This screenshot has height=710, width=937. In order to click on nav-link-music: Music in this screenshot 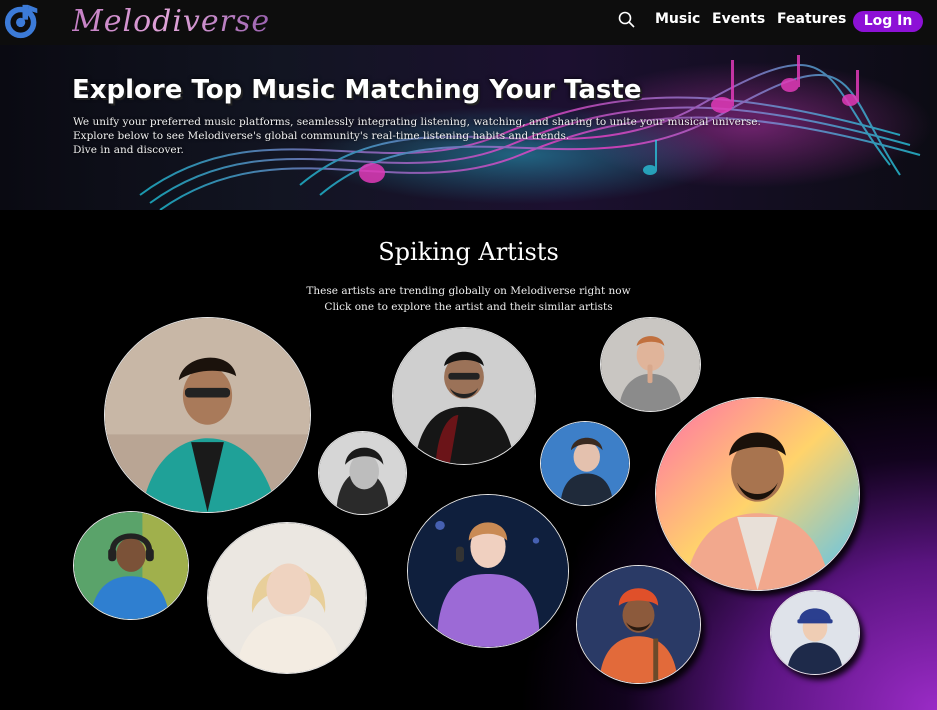, I will do `click(677, 19)`.